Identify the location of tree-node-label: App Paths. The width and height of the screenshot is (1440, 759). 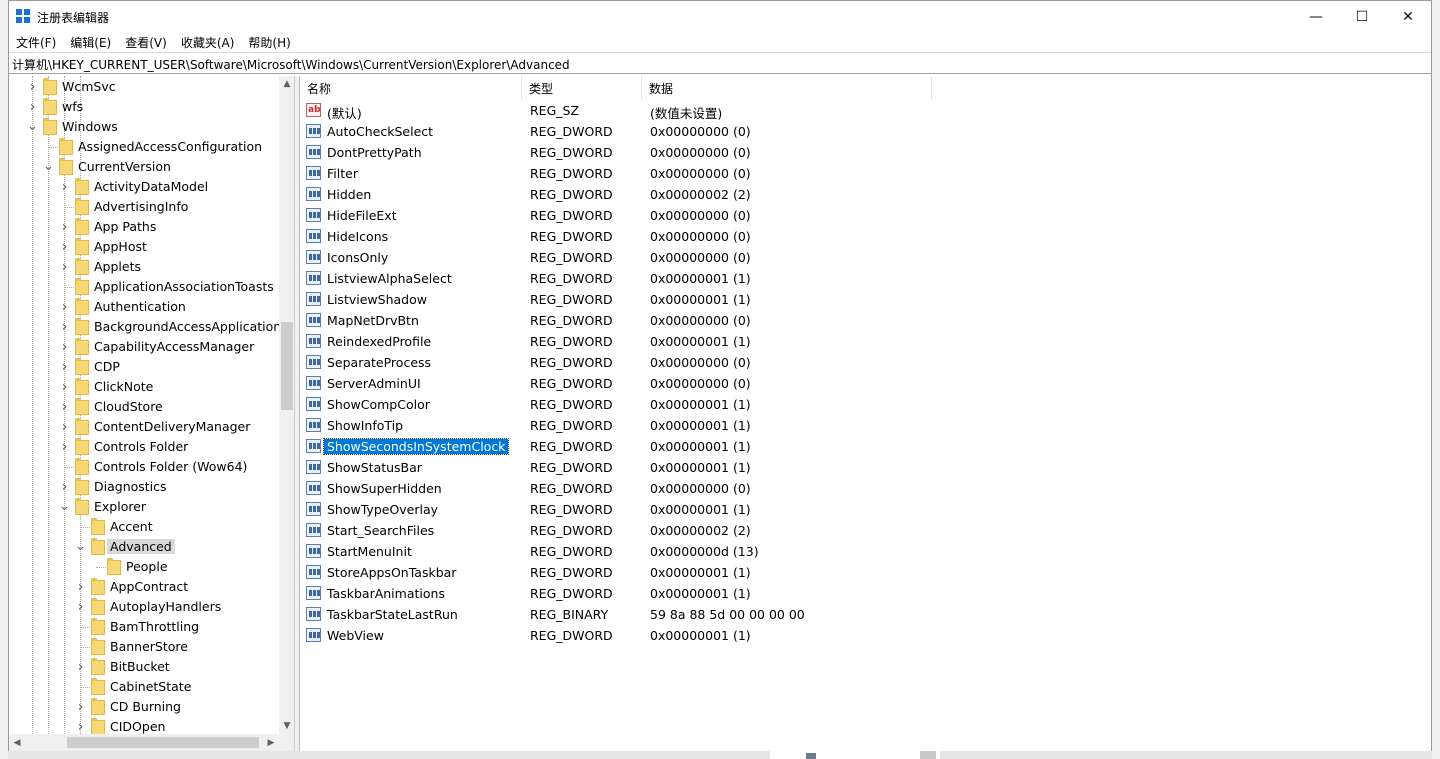
(125, 226).